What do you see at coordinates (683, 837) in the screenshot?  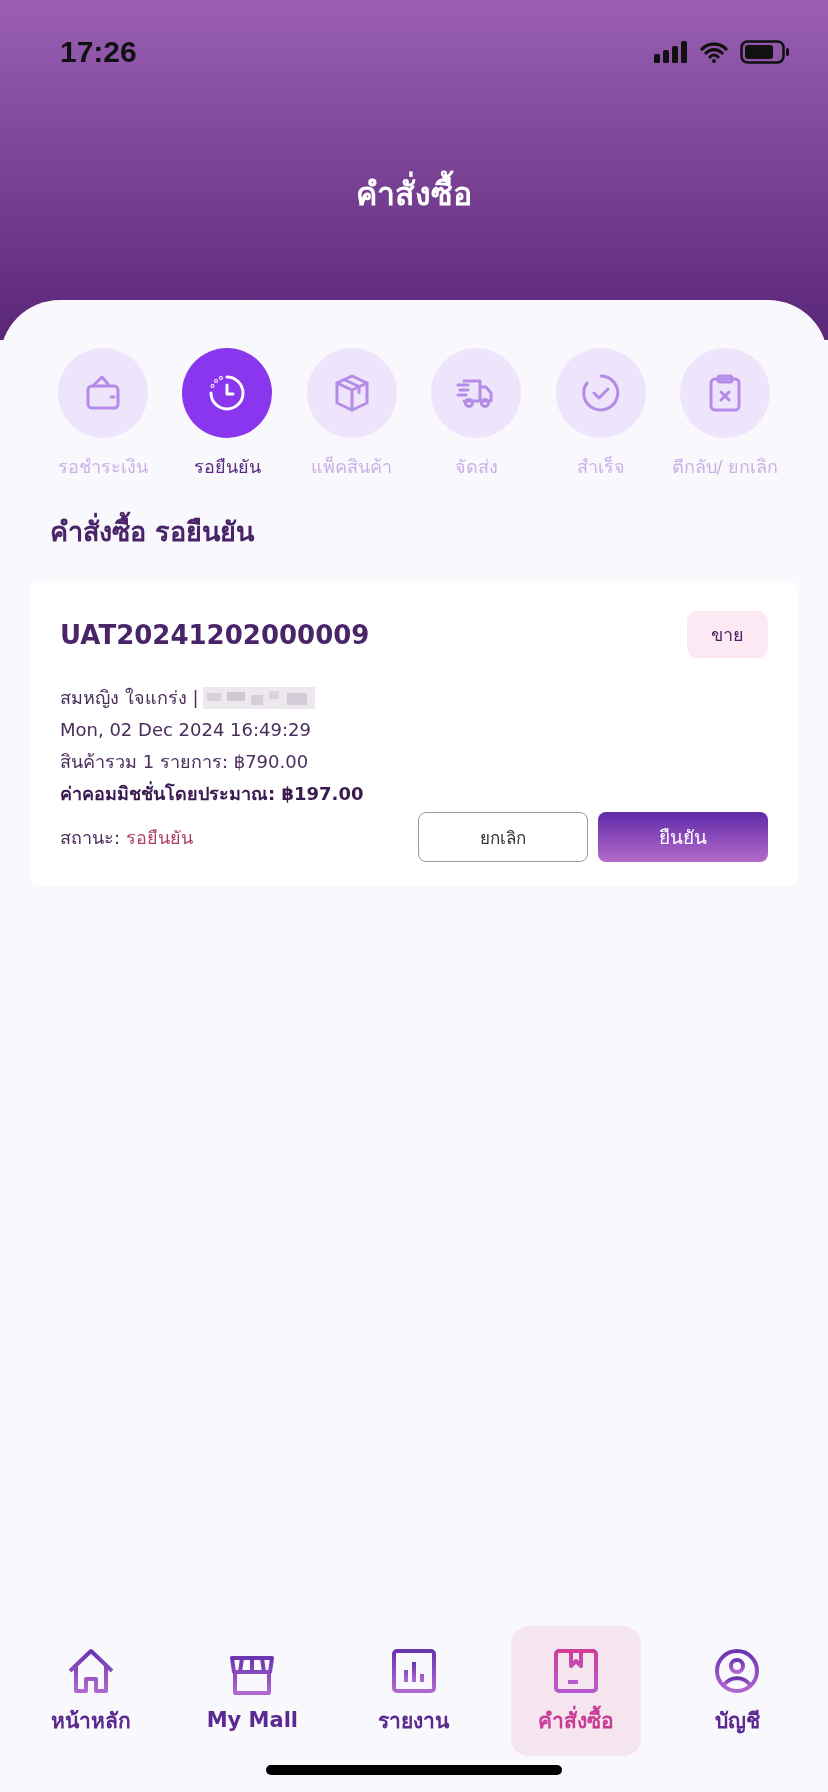 I see `confirm-button: ยืนยัน` at bounding box center [683, 837].